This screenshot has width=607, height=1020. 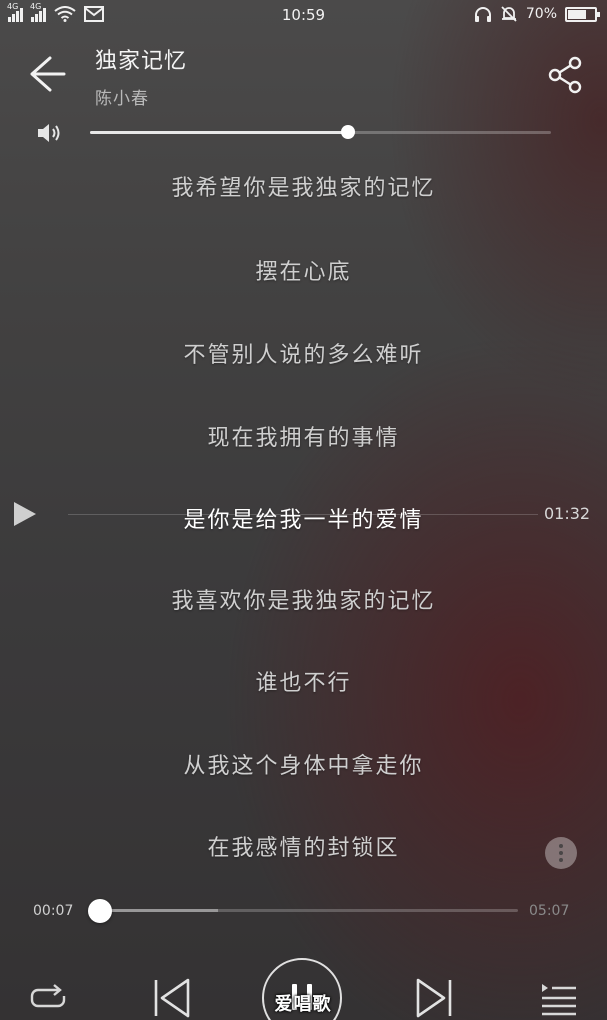 What do you see at coordinates (567, 513) in the screenshot?
I see `lyric-seek-time: 01:32` at bounding box center [567, 513].